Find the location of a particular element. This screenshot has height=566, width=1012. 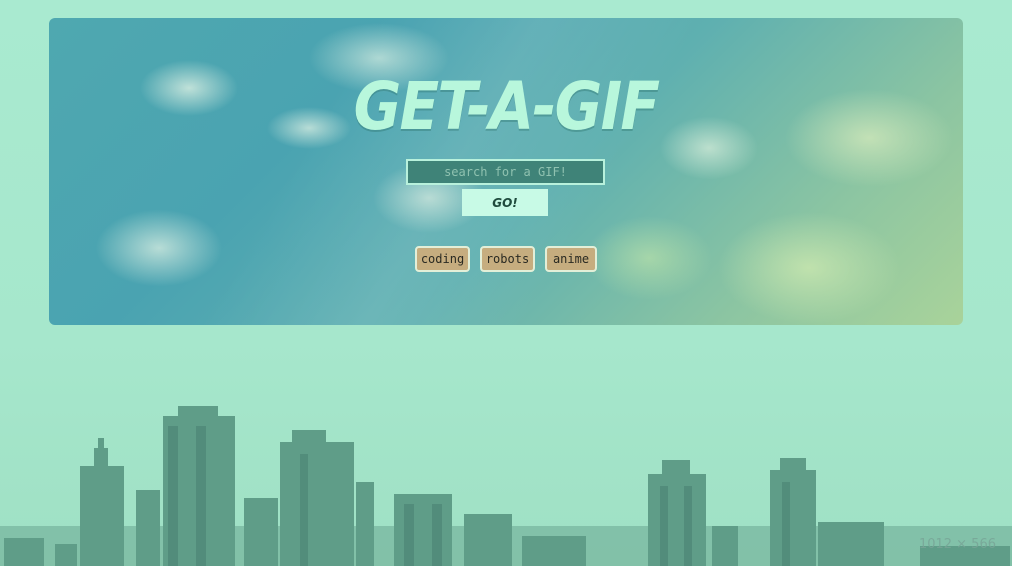

topic-button-anime: anime is located at coordinates (571, 259).